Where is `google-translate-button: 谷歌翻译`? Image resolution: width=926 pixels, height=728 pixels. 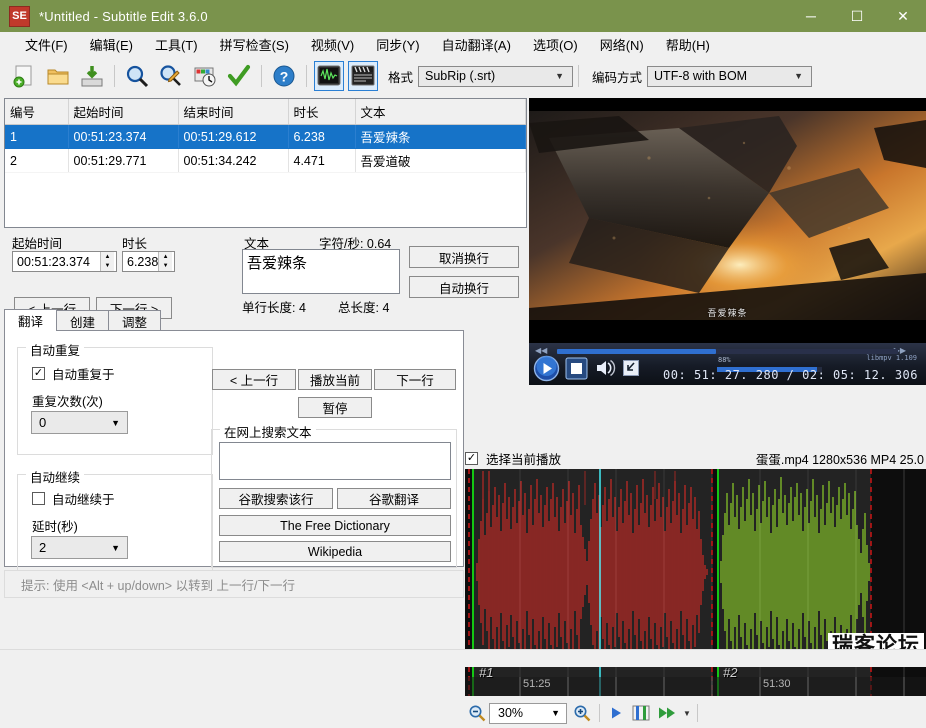 google-translate-button: 谷歌翻译 is located at coordinates (394, 498).